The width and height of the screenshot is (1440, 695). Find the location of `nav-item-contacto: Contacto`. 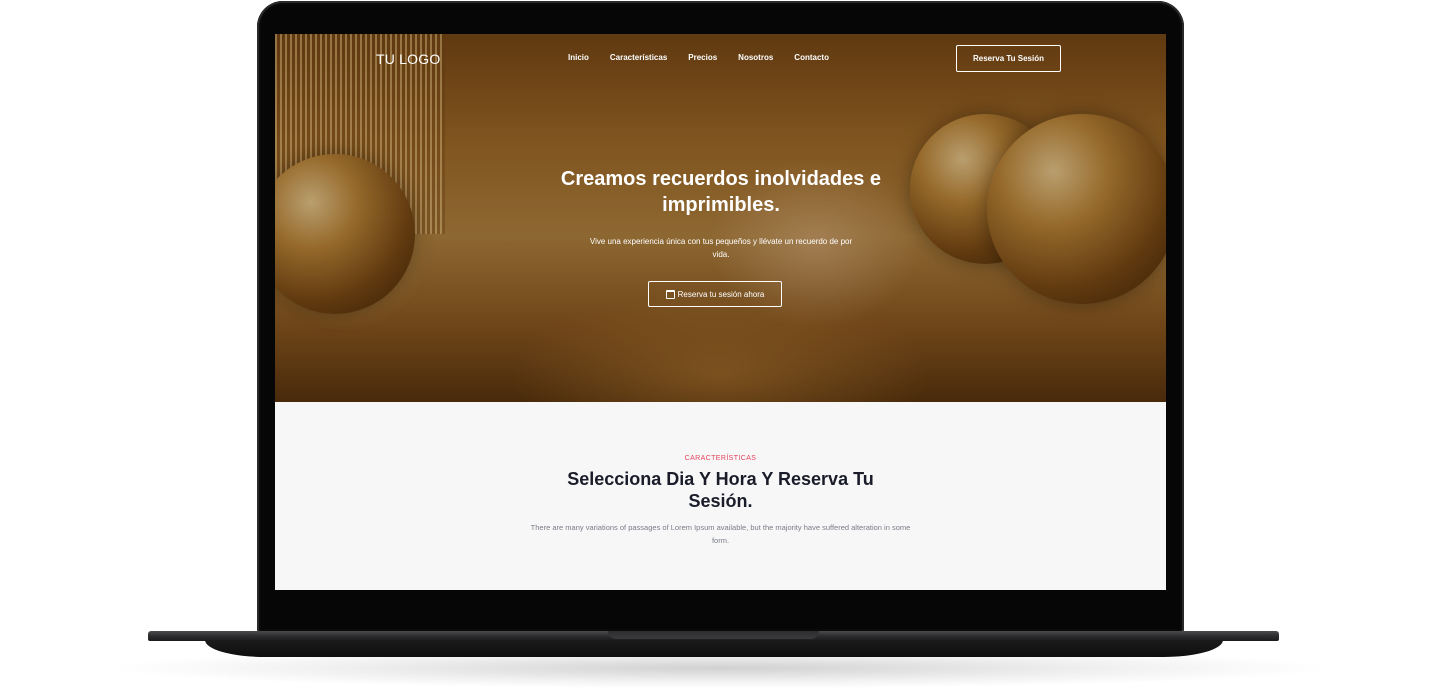

nav-item-contacto: Contacto is located at coordinates (811, 57).